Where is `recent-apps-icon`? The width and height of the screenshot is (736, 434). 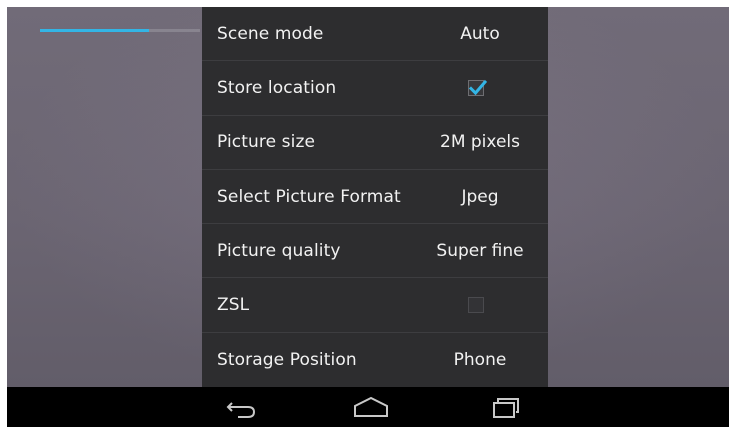
recent-apps-icon is located at coordinates (506, 408).